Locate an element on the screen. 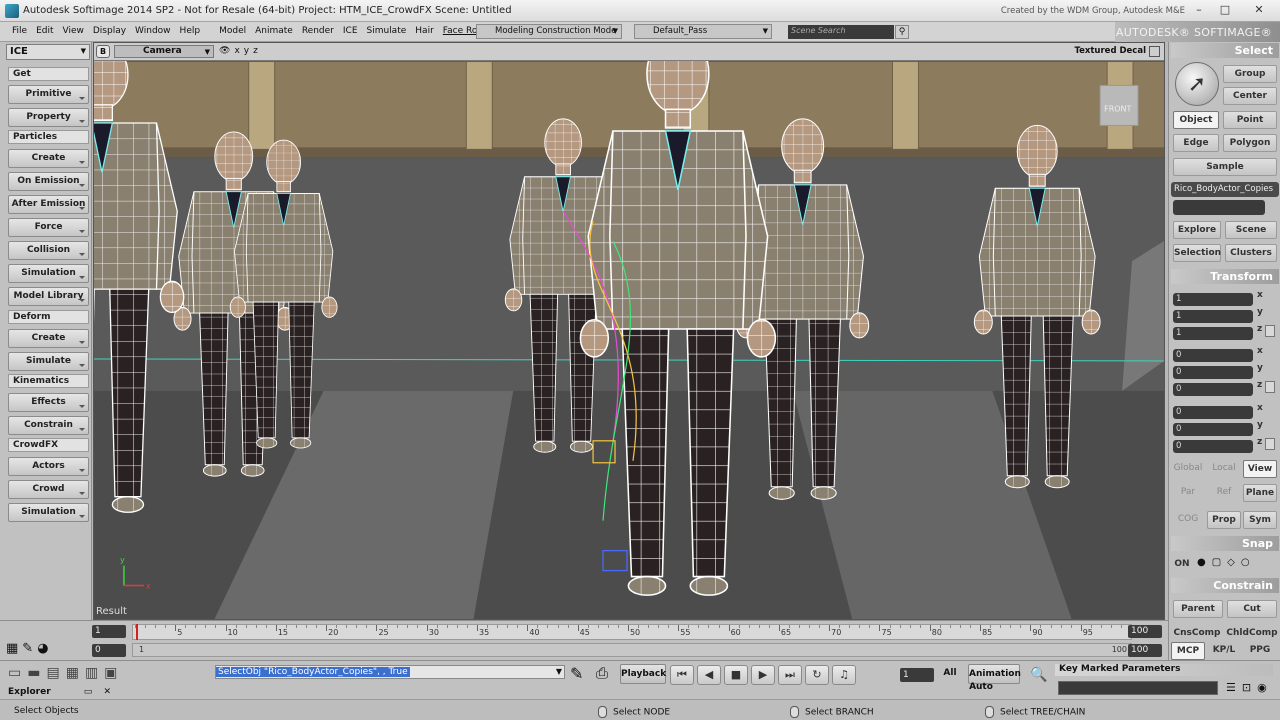 The image size is (1280, 720). current-frame-field: 1 is located at coordinates (917, 675).